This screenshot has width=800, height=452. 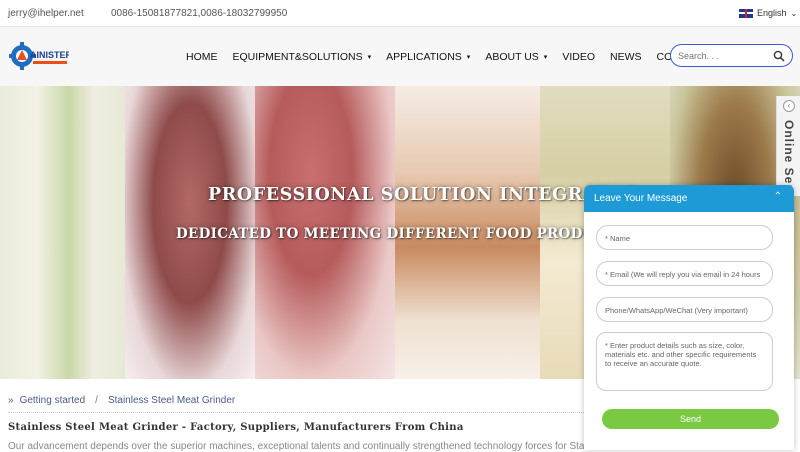 What do you see at coordinates (779, 58) in the screenshot?
I see `search-icon` at bounding box center [779, 58].